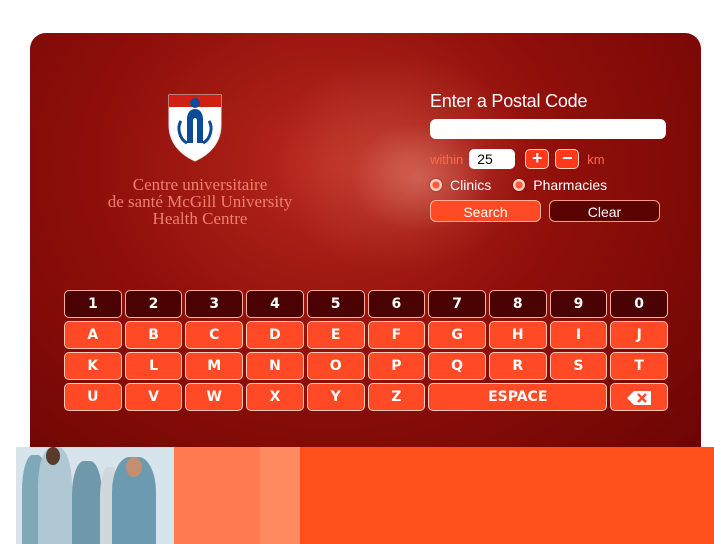 This screenshot has width=714, height=544. I want to click on km-label: km, so click(596, 159).